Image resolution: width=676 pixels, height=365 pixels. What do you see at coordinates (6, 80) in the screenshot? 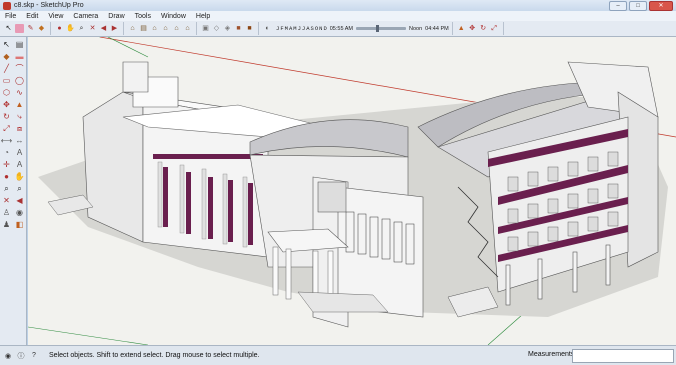
I see `rectangle-icon: ▭` at bounding box center [6, 80].